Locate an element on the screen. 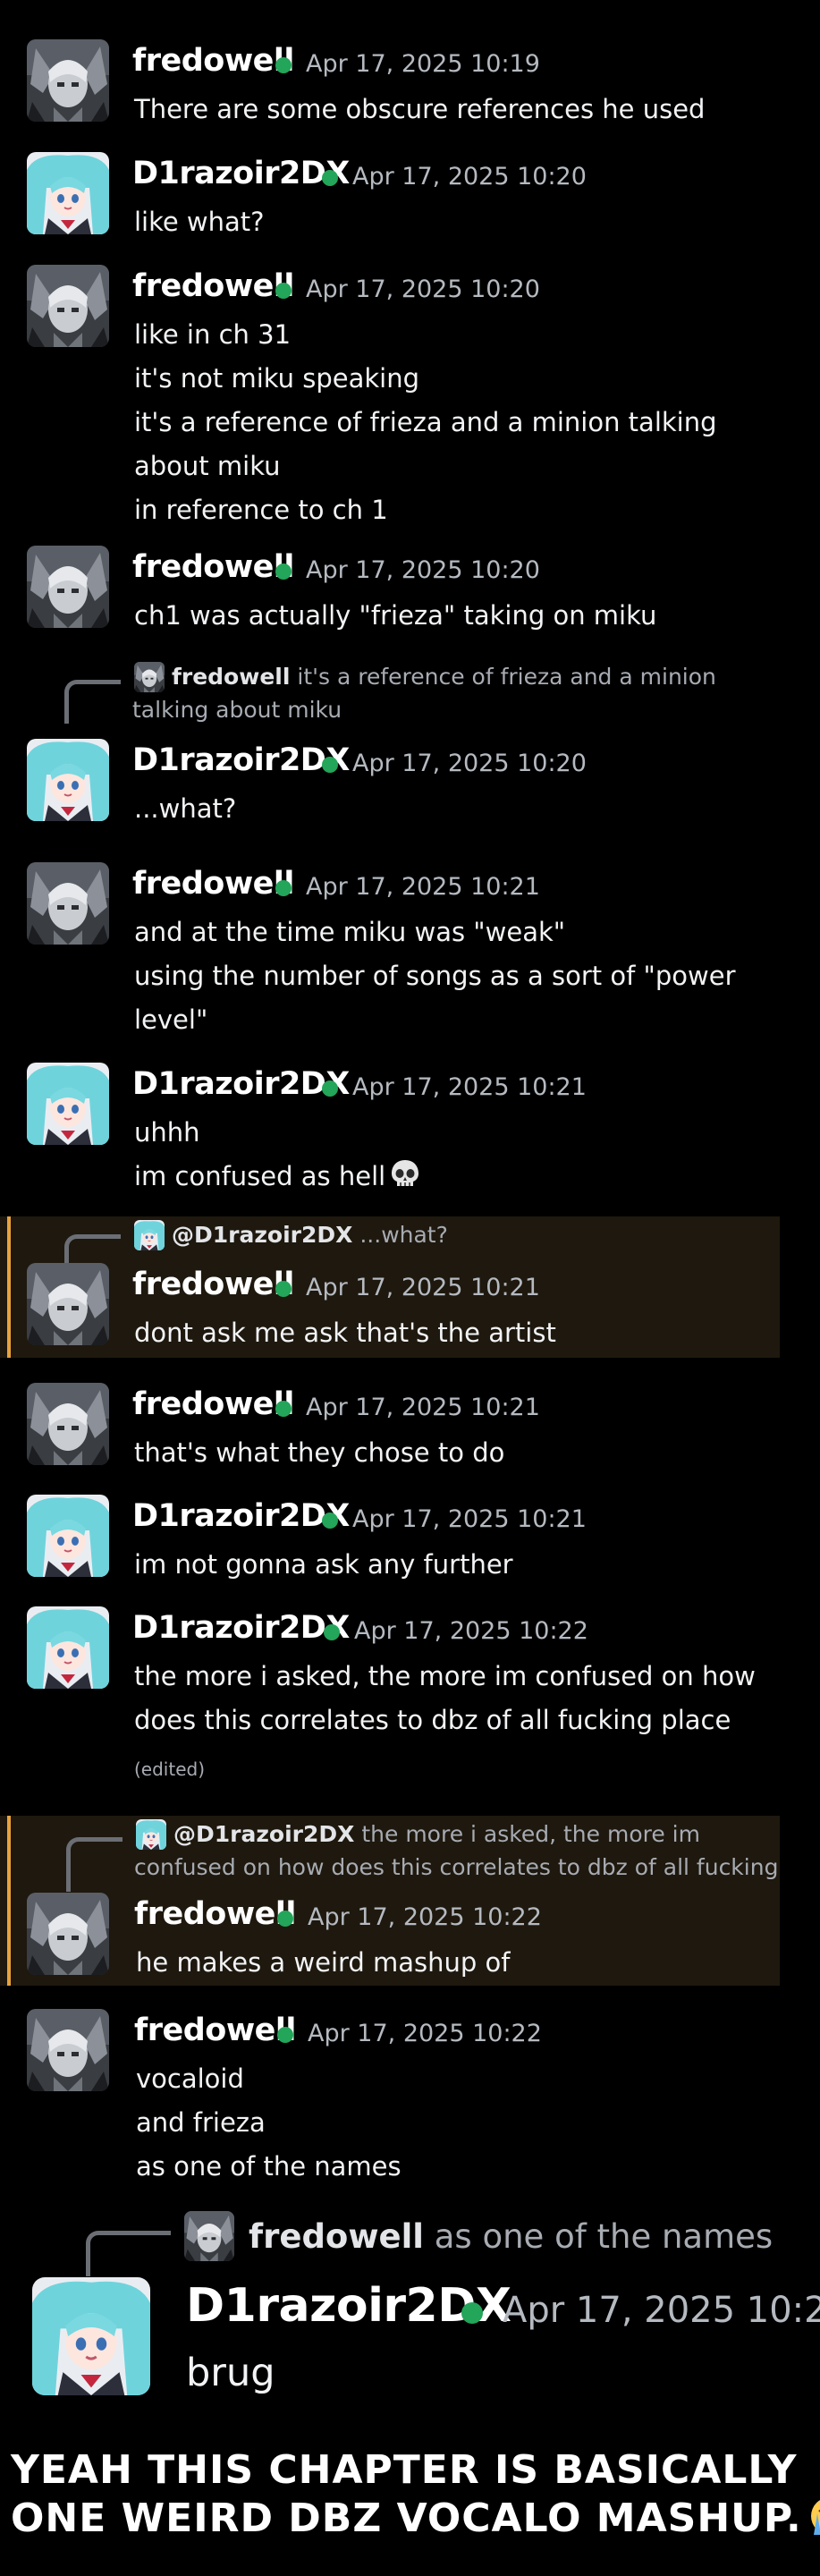  edited-label: (edited) is located at coordinates (170, 1769).